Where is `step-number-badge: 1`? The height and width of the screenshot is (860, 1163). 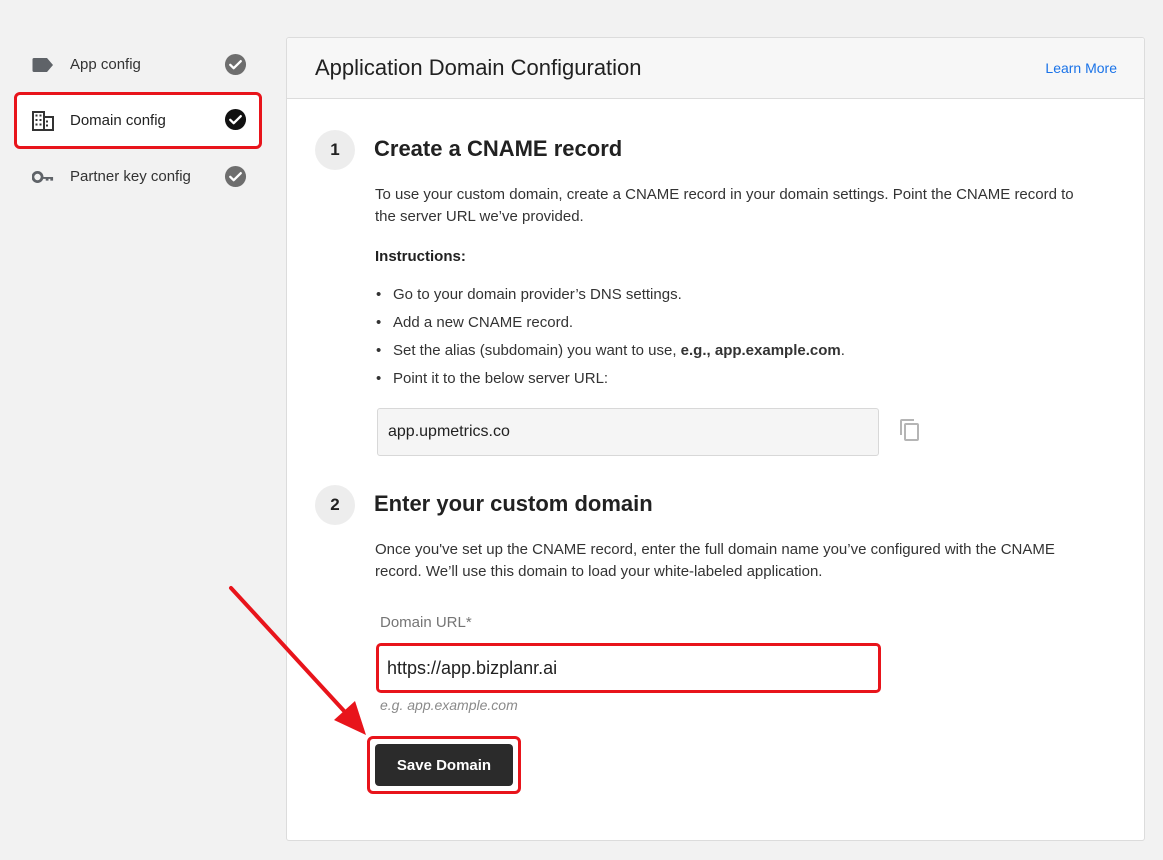 step-number-badge: 1 is located at coordinates (335, 150).